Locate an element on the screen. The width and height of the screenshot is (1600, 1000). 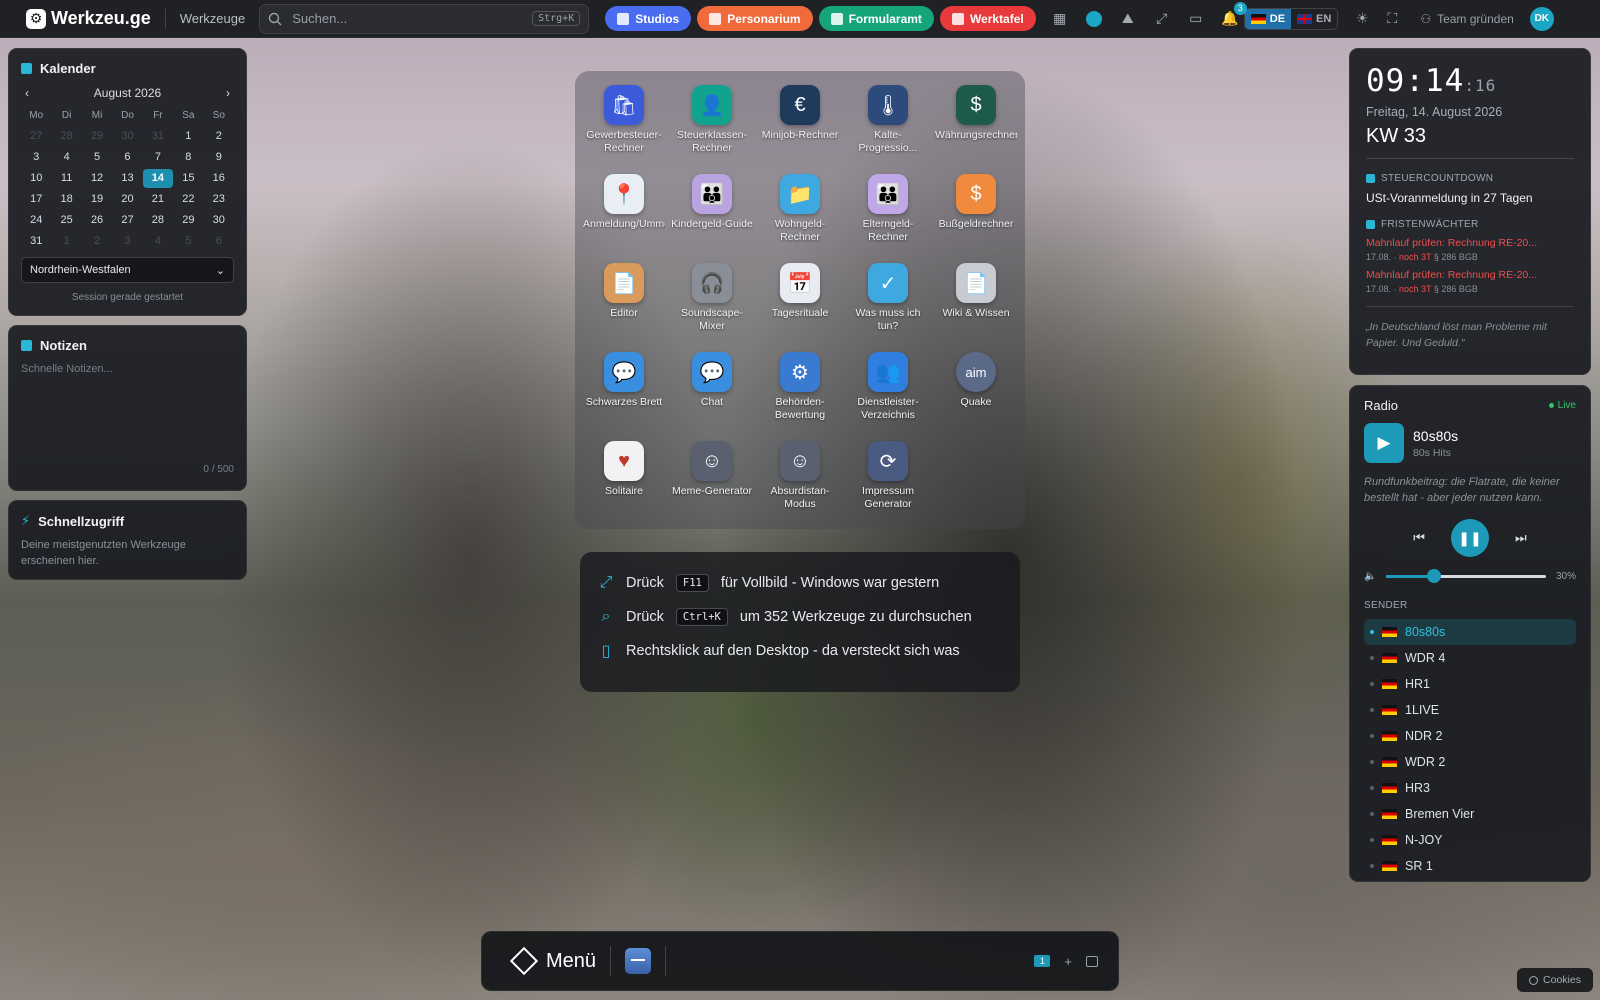
volume-slider is located at coordinates (1466, 576).